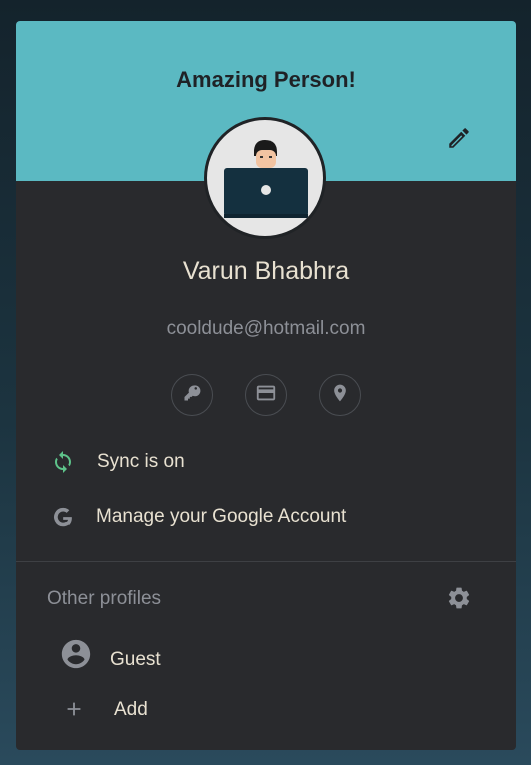  I want to click on avatar, so click(265, 178).